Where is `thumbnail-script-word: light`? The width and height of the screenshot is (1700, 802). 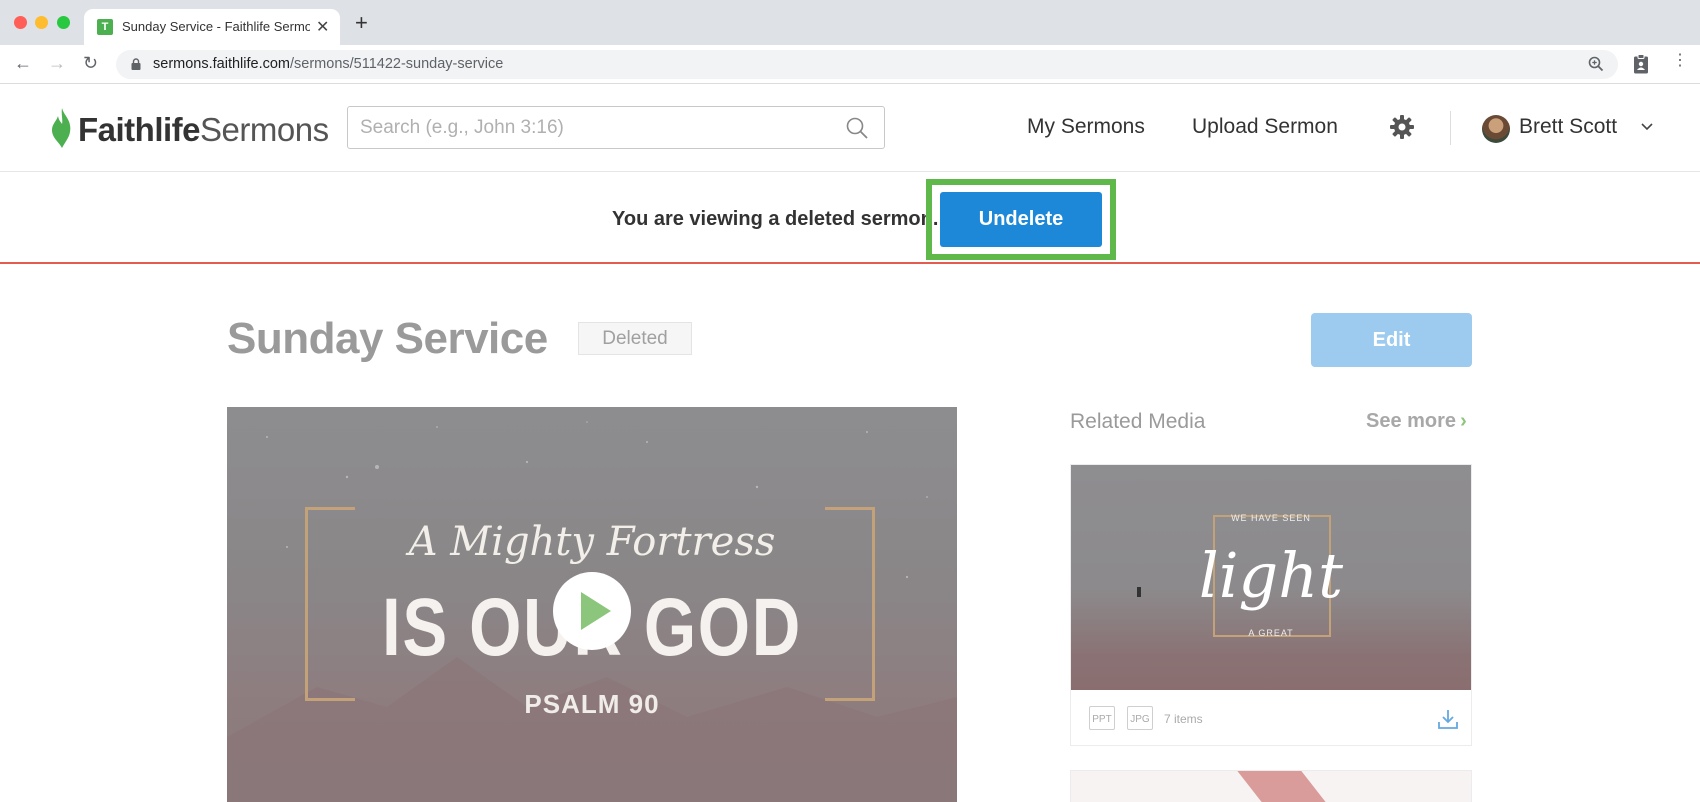 thumbnail-script-word: light is located at coordinates (1271, 575).